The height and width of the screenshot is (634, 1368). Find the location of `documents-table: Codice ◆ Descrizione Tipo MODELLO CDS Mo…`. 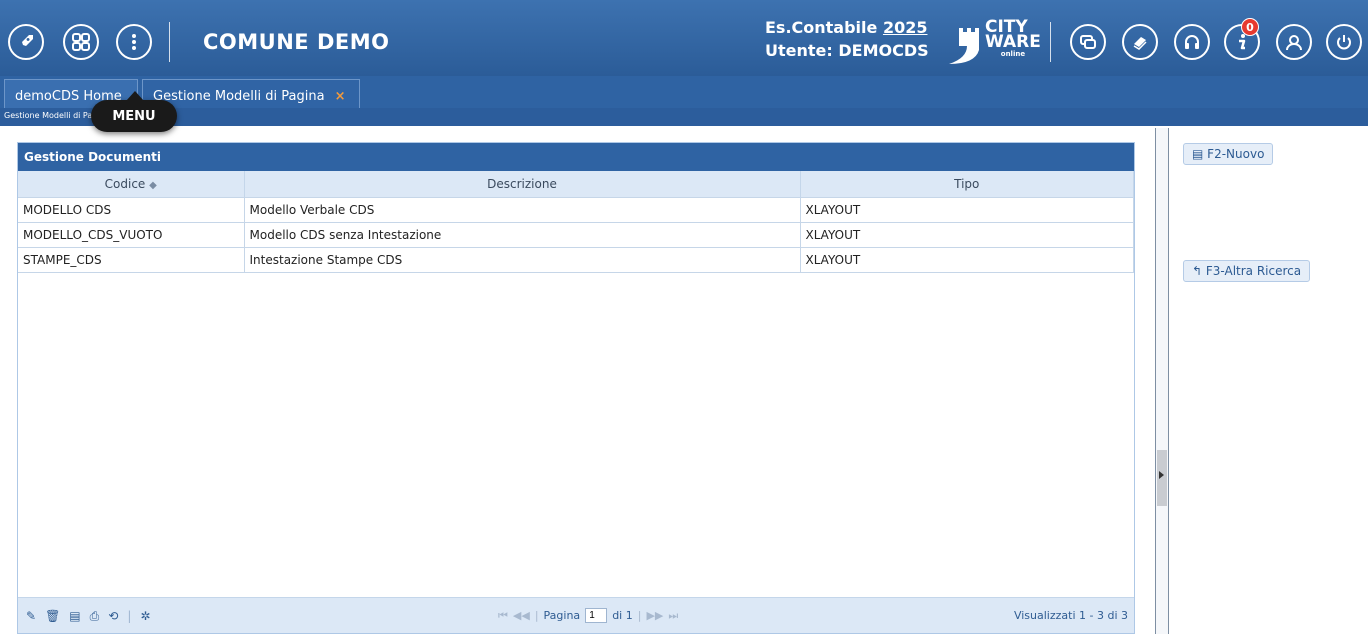

documents-table: Codice ◆ Descrizione Tipo MODELLO CDS Mo… is located at coordinates (576, 222).